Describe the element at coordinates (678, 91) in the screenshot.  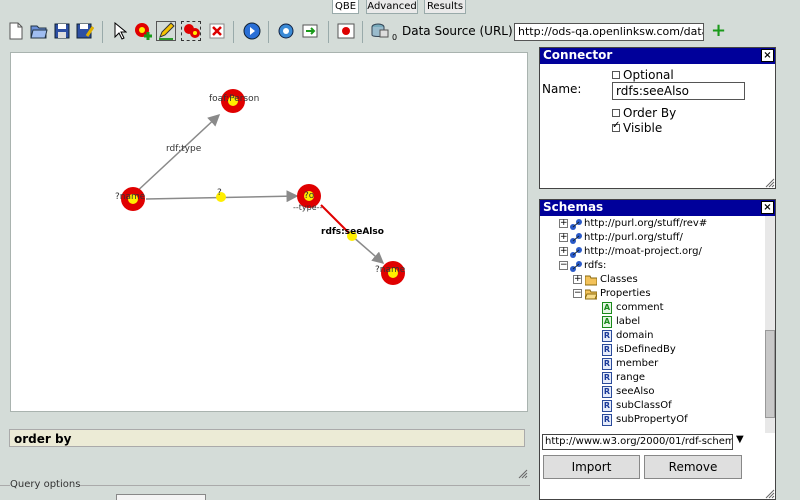
I see `connector-name-input: rdfs:seeAlso` at that location.